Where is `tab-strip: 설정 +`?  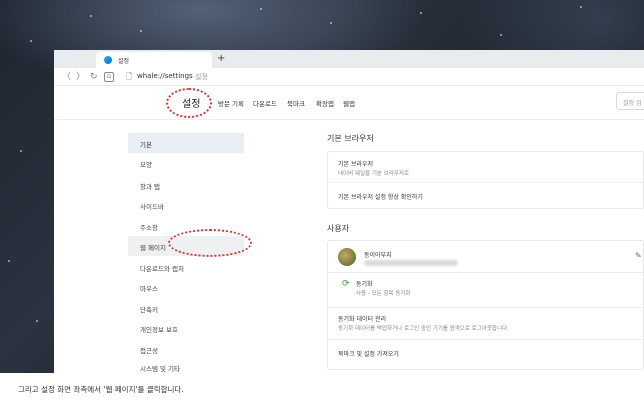 tab-strip: 설정 + is located at coordinates (349, 59).